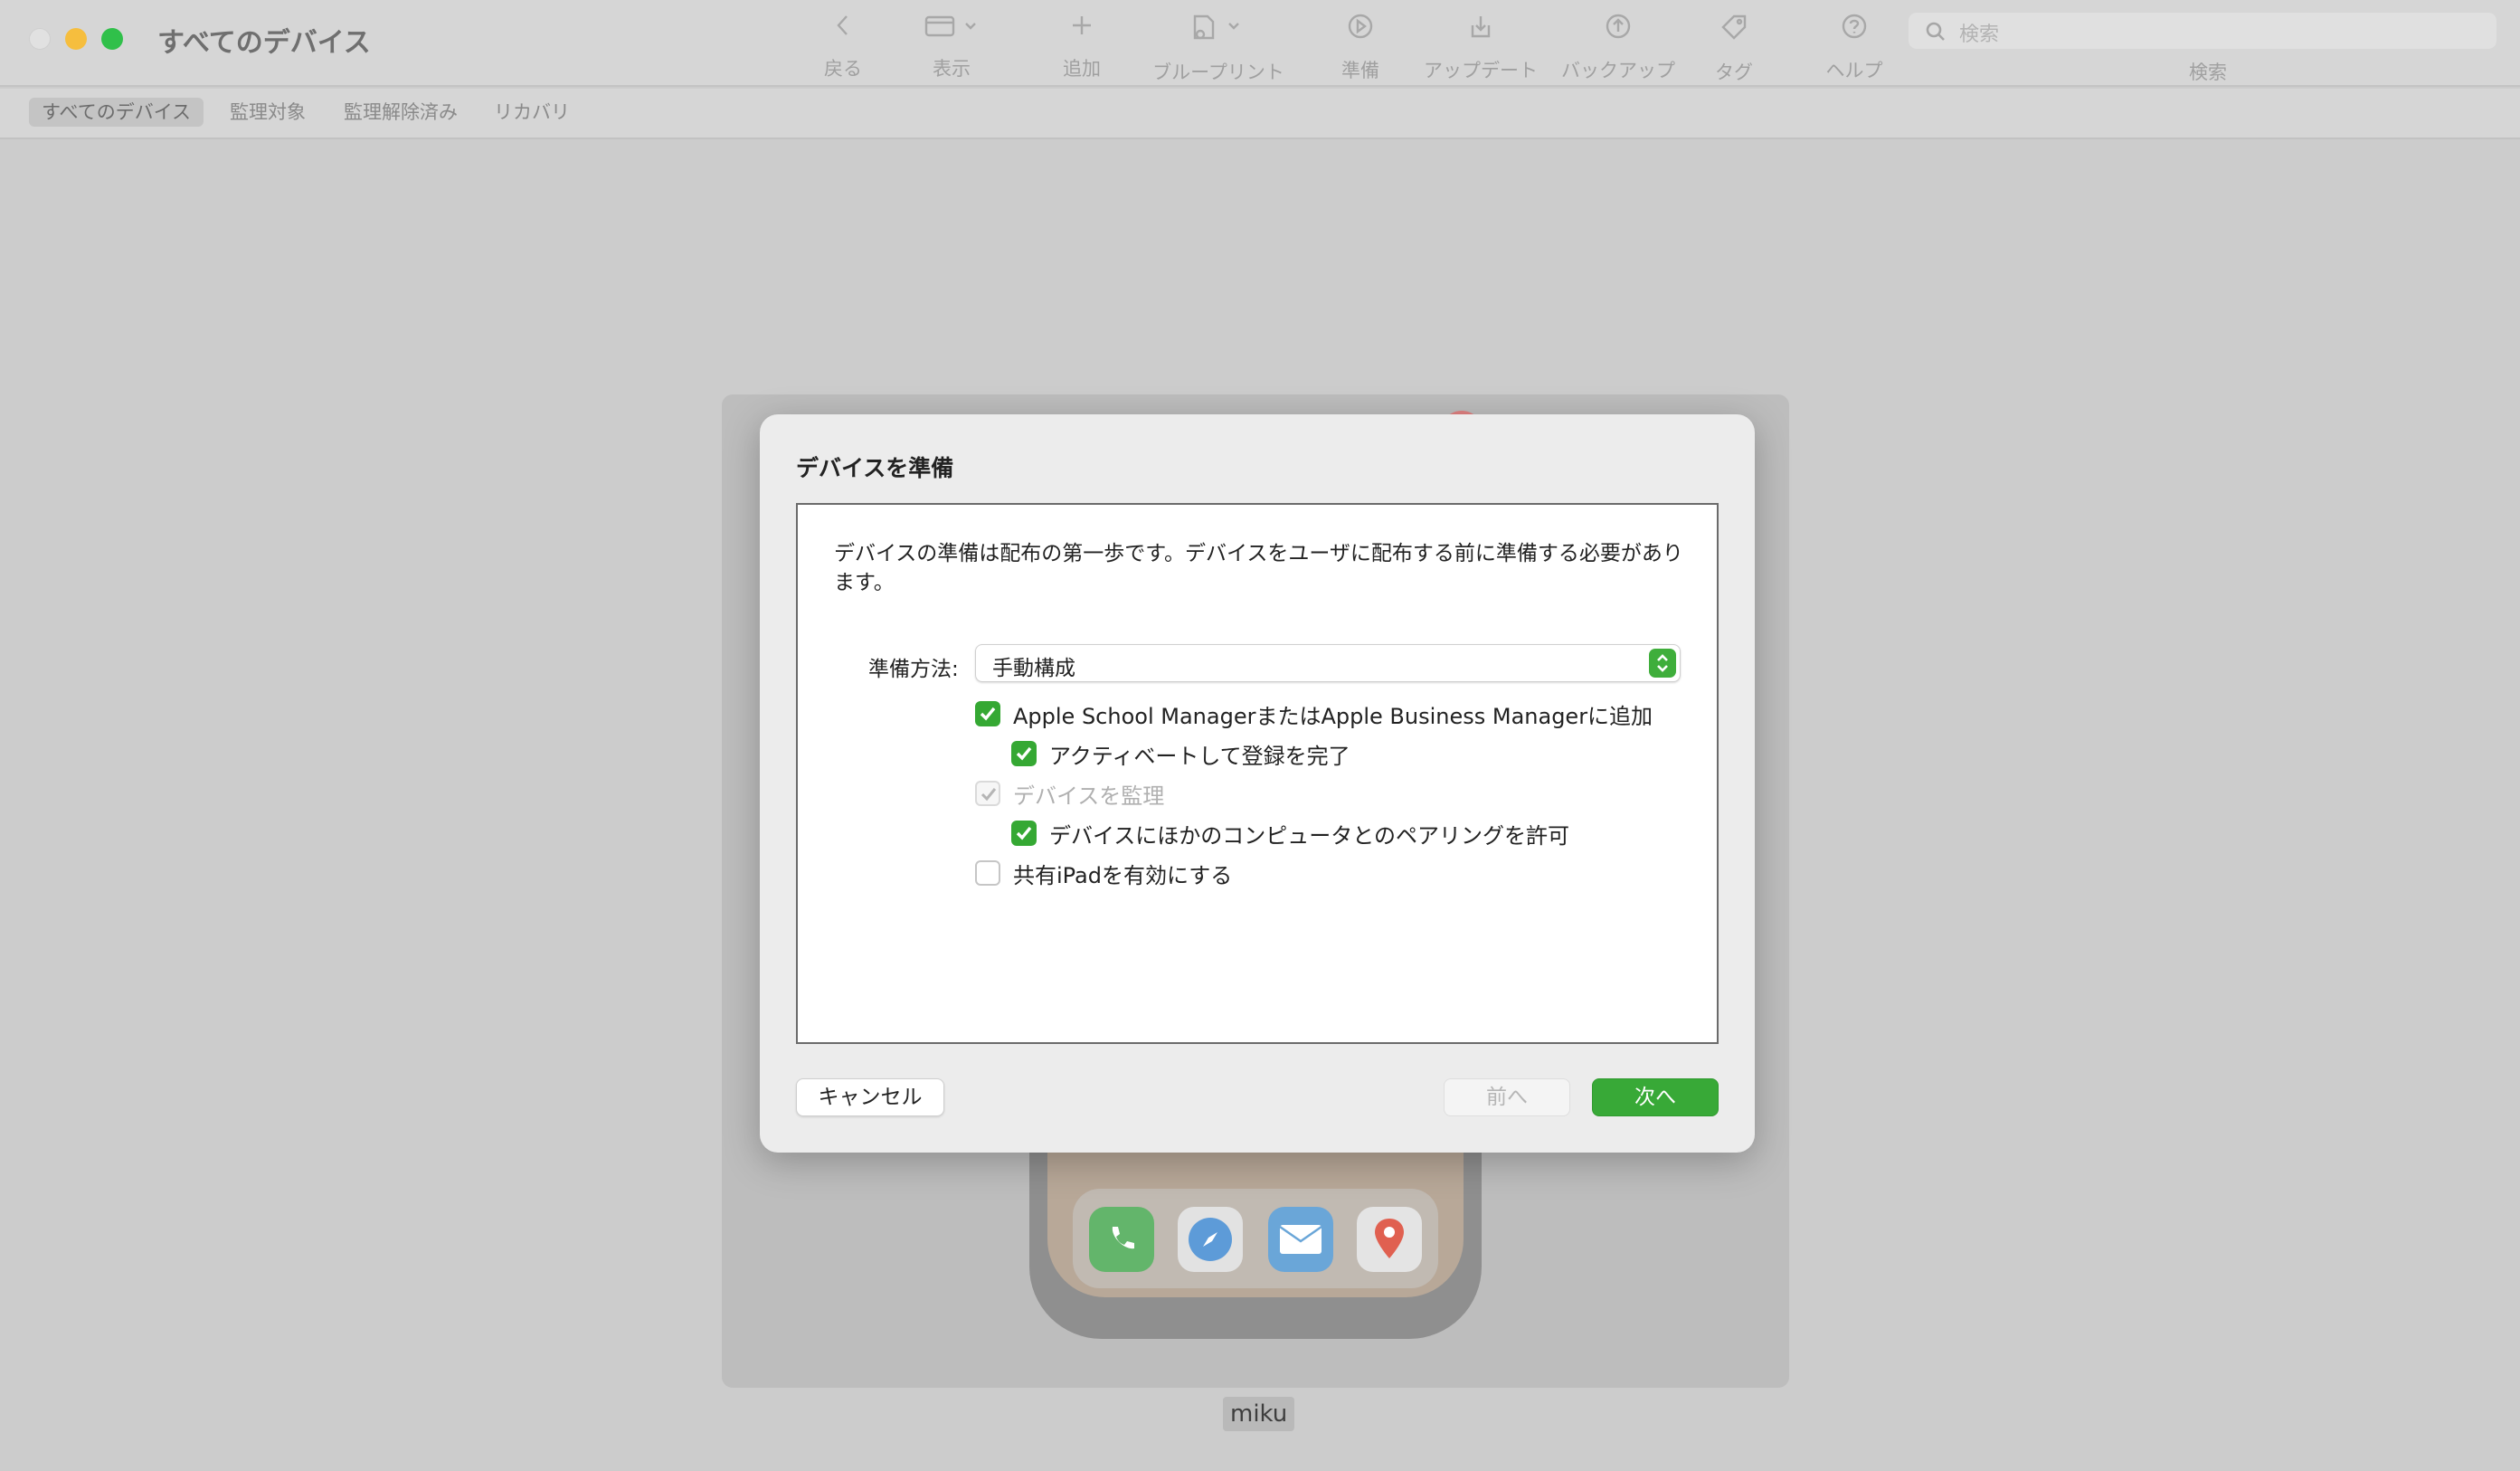 Image resolution: width=2520 pixels, height=1471 pixels. Describe the element at coordinates (1734, 48) in the screenshot. I see `toolbar-tag-button: タグ` at that location.